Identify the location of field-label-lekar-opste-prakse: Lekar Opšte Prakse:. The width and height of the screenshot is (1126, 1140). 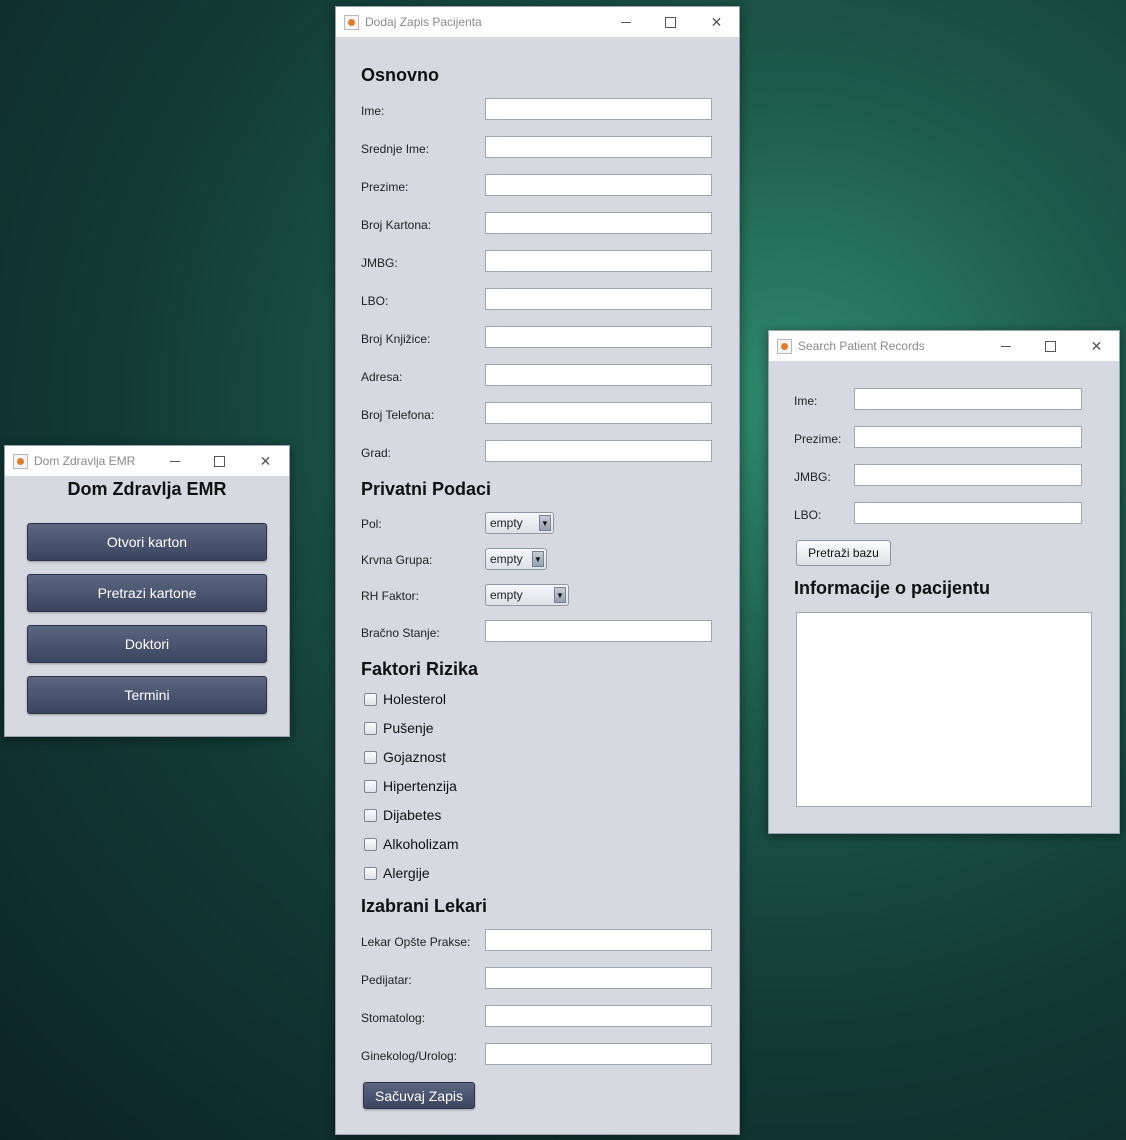
(416, 942).